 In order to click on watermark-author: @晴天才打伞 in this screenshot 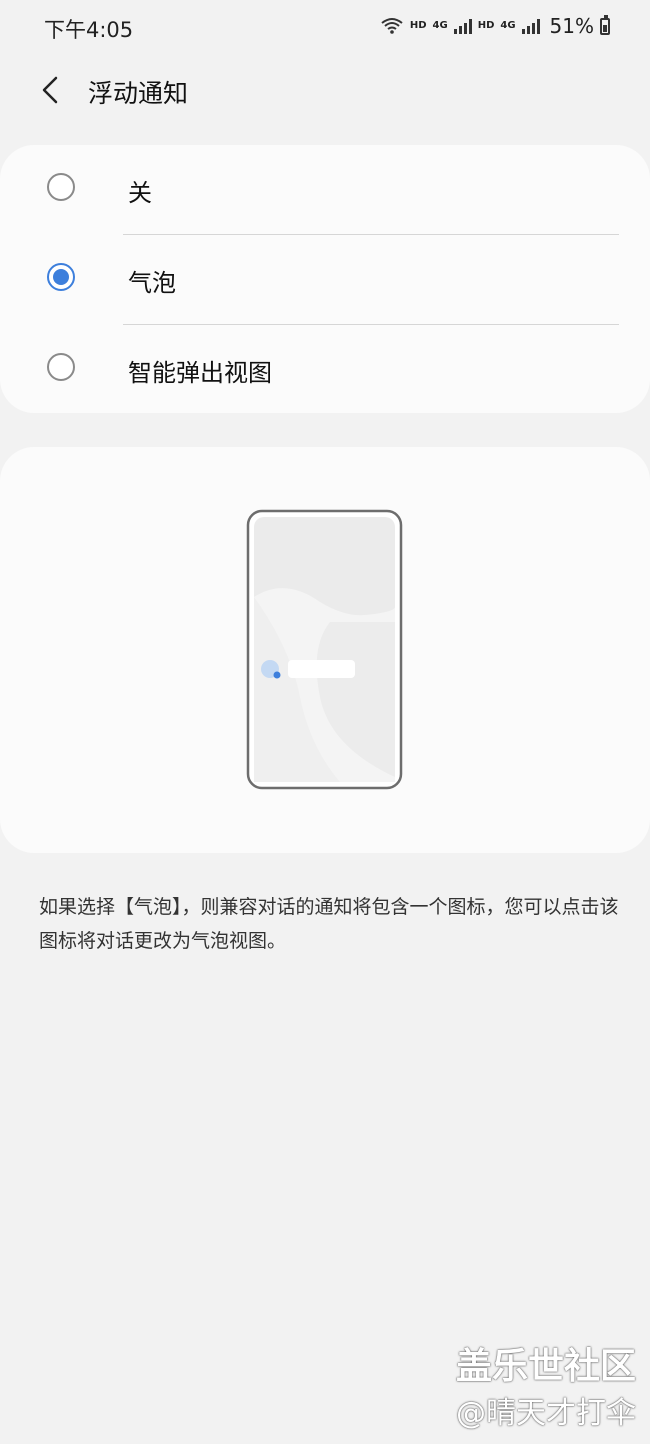, I will do `click(546, 1413)`.